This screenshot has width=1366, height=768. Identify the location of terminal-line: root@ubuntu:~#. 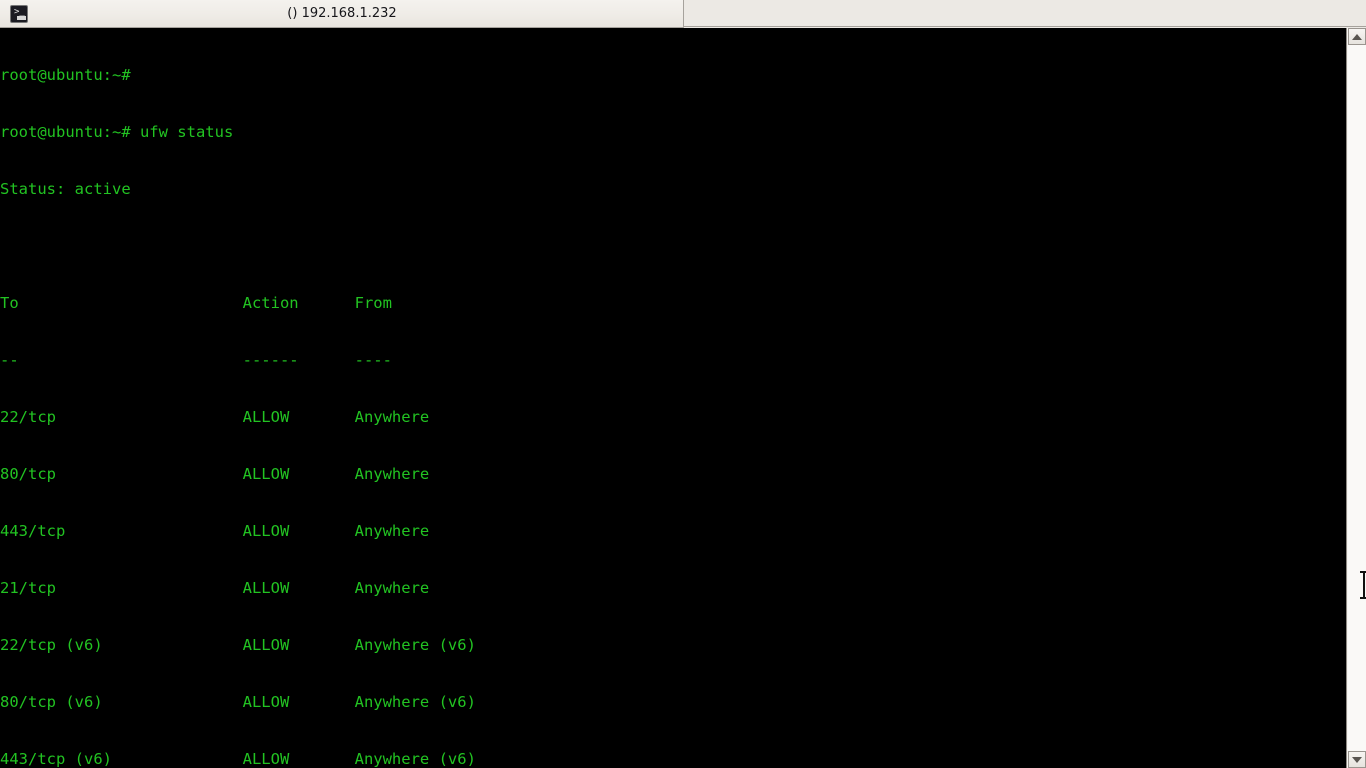
(65, 75).